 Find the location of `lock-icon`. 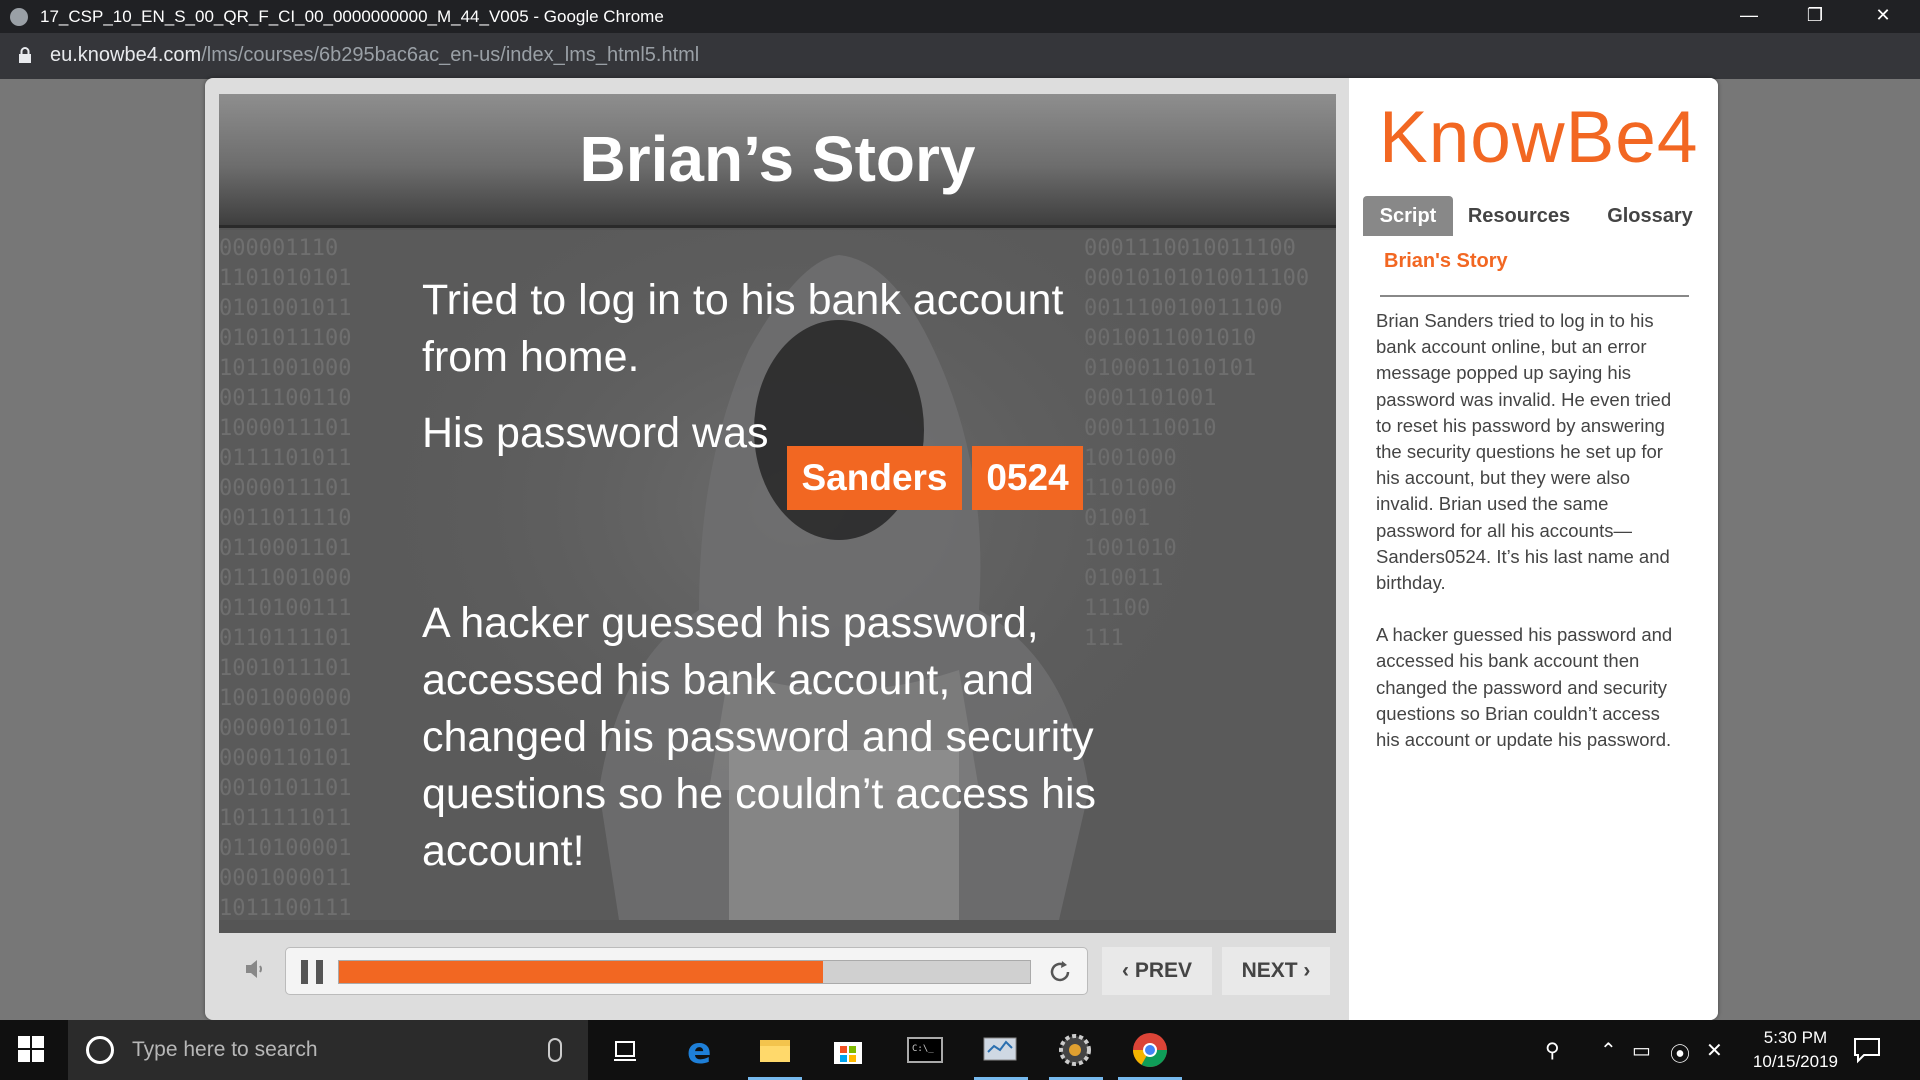

lock-icon is located at coordinates (25, 55).